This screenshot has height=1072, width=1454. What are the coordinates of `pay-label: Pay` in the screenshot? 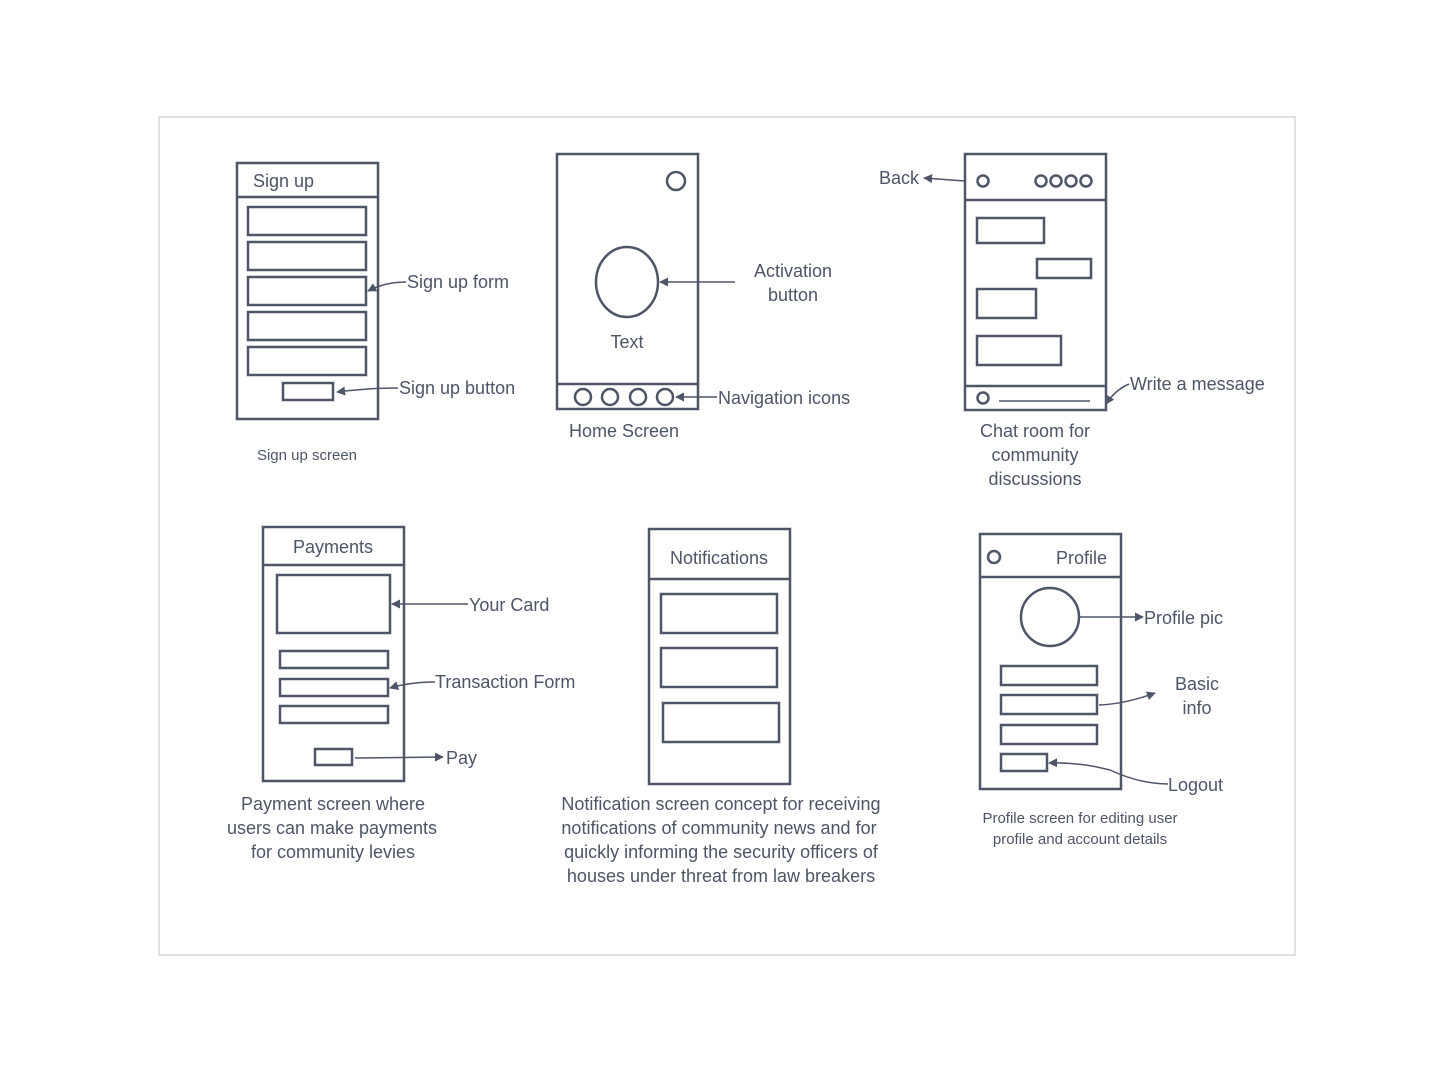 It's located at (461, 758).